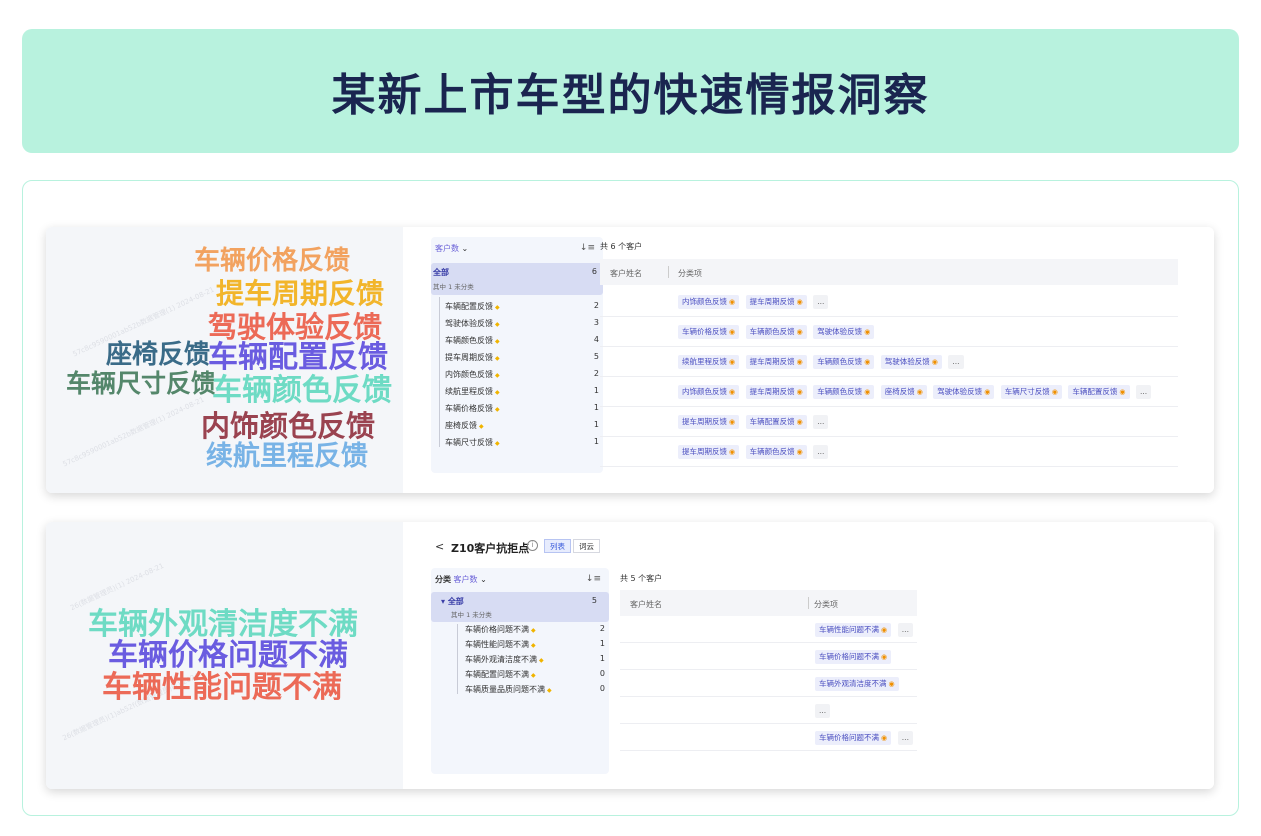 This screenshot has height=836, width=1261. I want to click on tree-item: 续航里程反馈 1, so click(517, 390).